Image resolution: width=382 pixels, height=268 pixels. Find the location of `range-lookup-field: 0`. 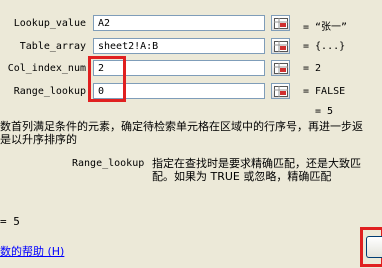

range-lookup-field: 0 is located at coordinates (179, 91).